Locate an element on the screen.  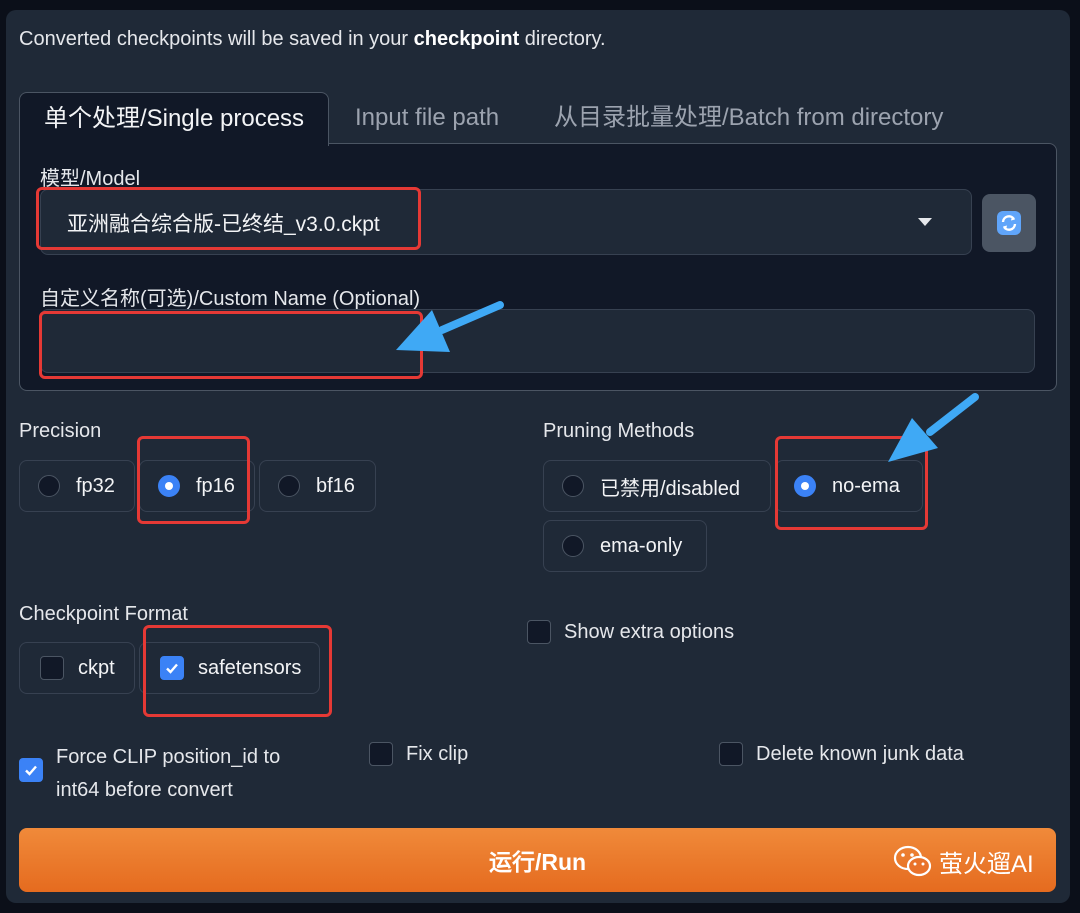
precision-option-fp32: fp32 is located at coordinates (77, 486).